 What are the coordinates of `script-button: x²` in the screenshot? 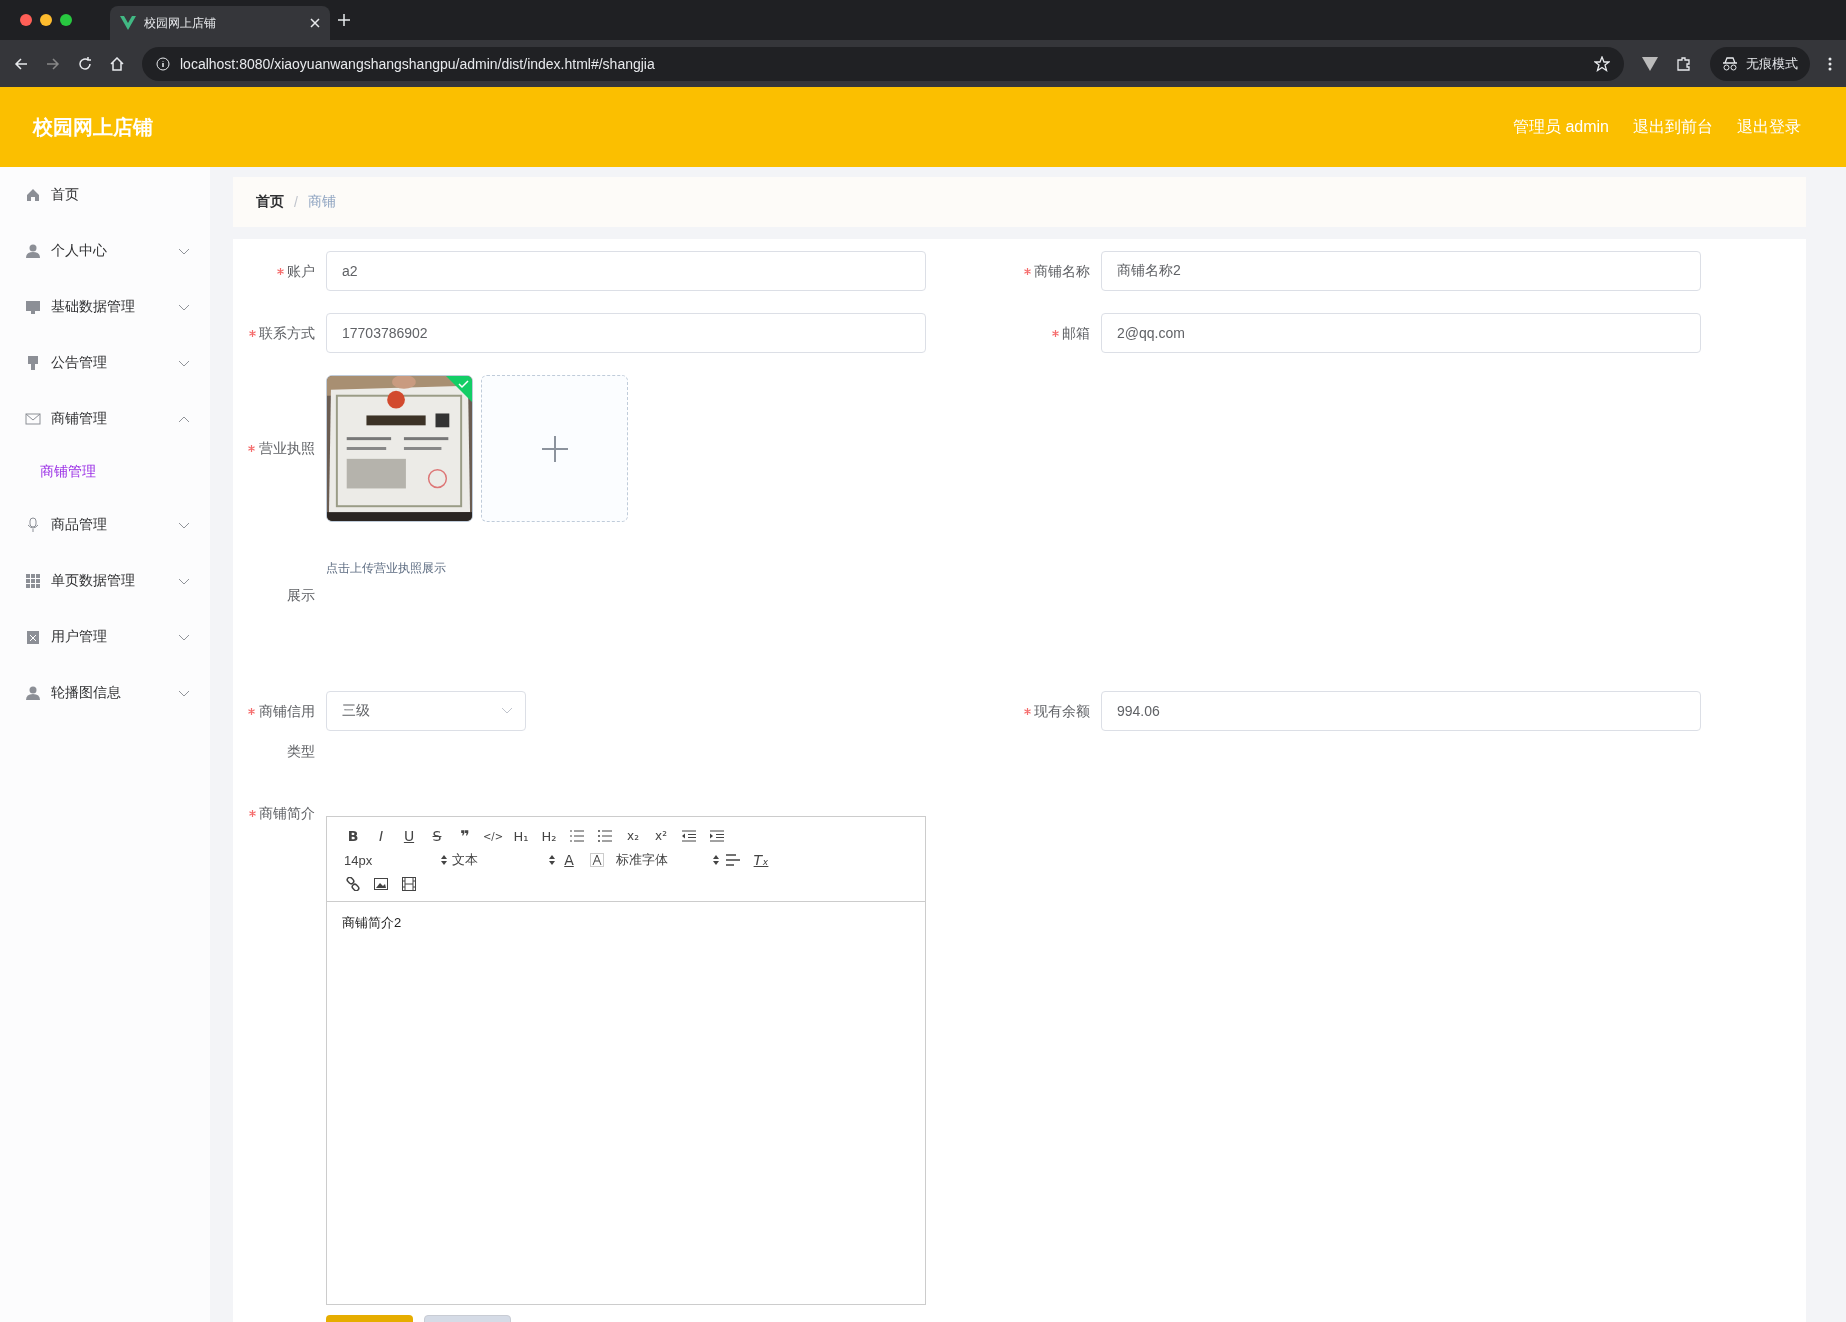 It's located at (661, 836).